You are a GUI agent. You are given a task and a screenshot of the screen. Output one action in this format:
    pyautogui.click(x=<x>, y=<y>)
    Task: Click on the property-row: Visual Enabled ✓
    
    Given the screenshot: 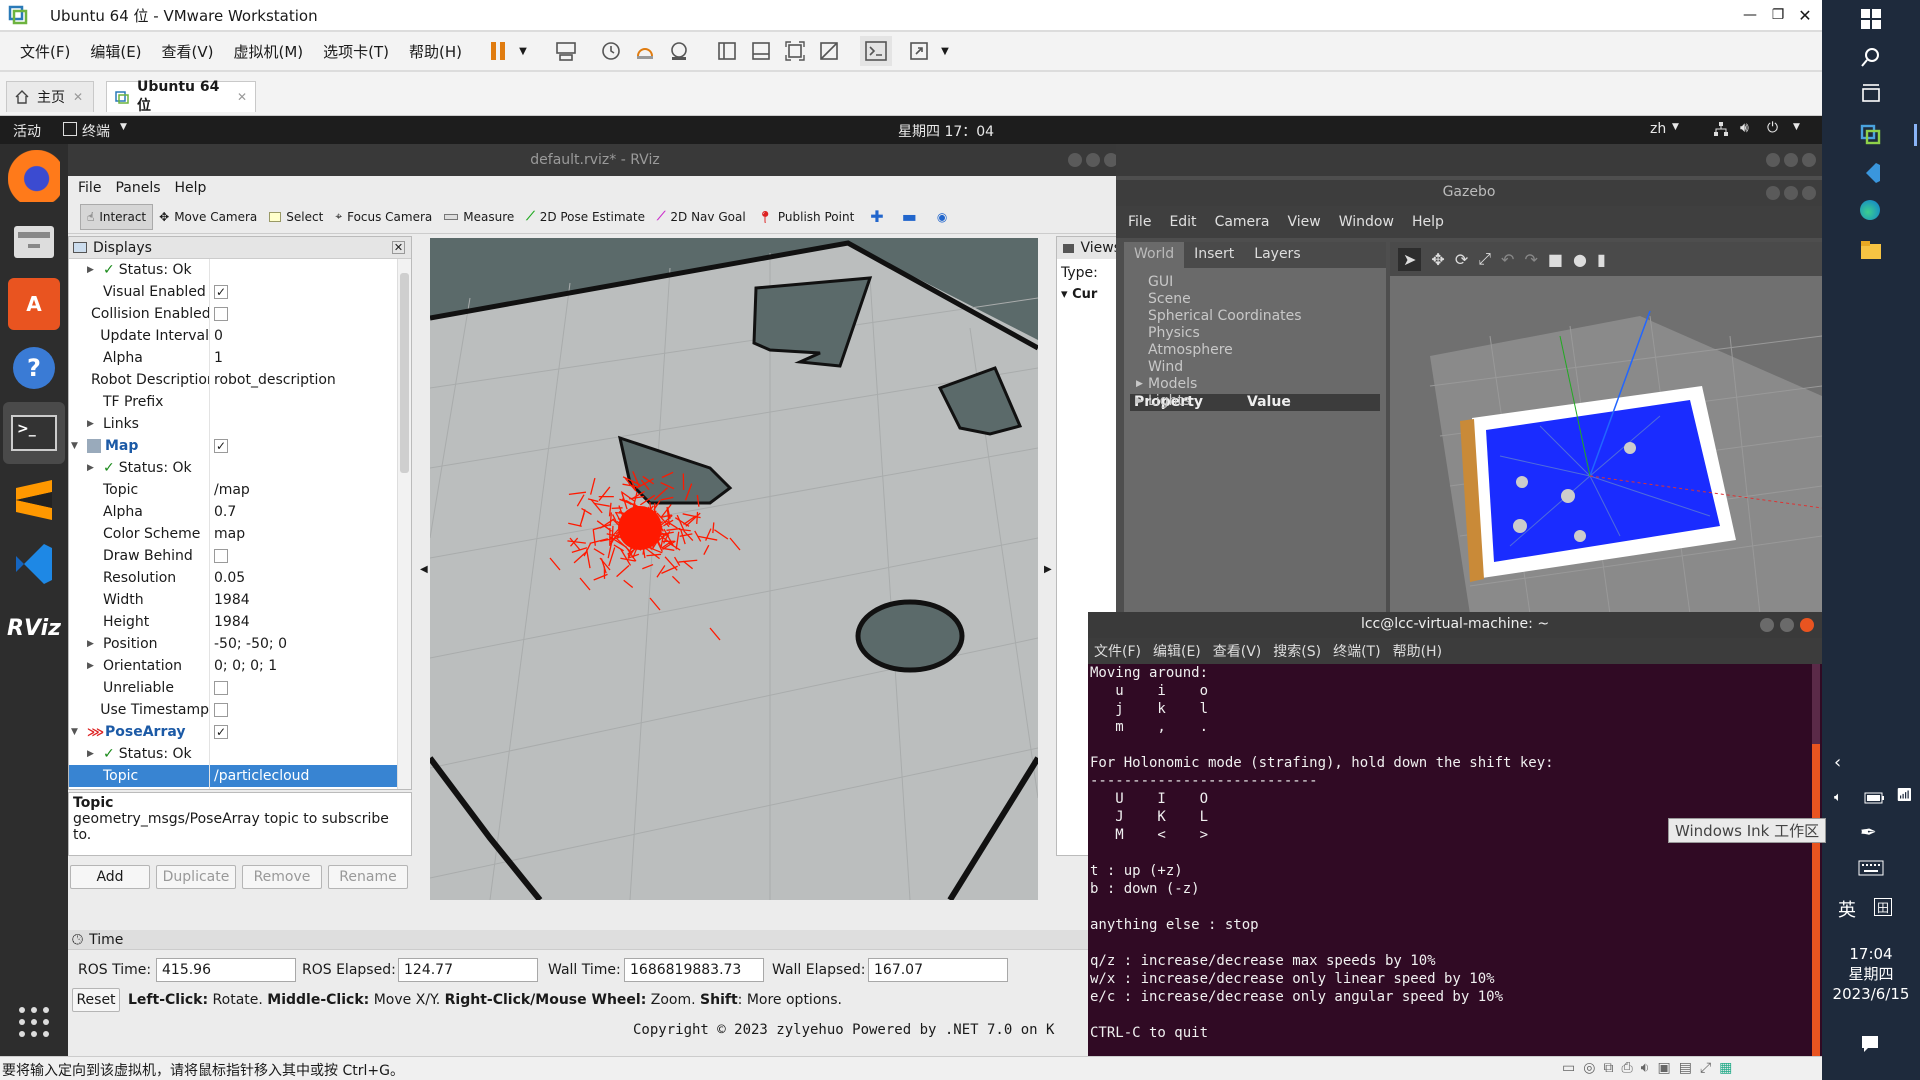 What is the action you would take?
    pyautogui.click(x=233, y=292)
    